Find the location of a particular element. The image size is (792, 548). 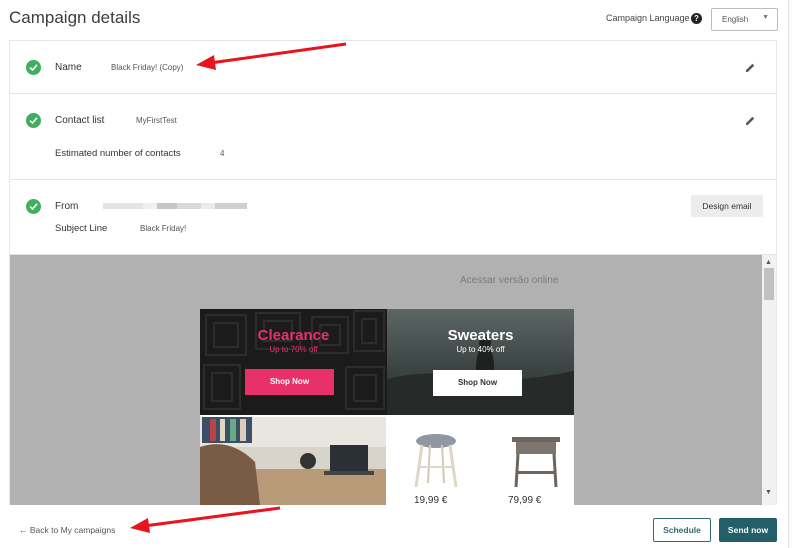

clearance-subtitle: Up to 70% off is located at coordinates (293, 349).